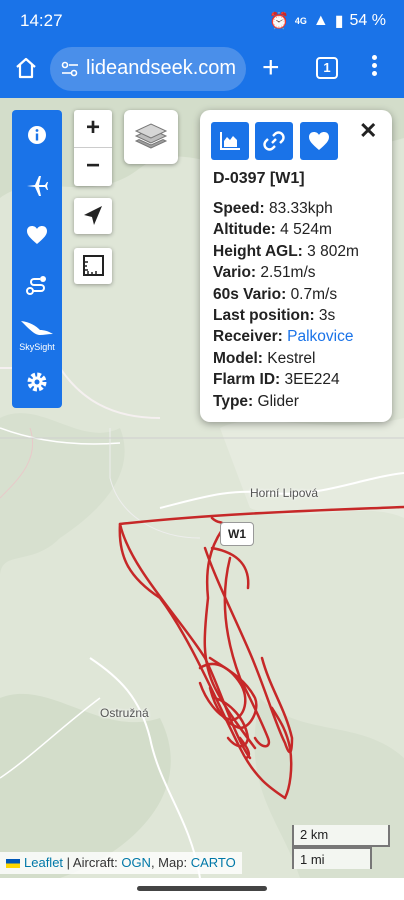 Image resolution: width=404 pixels, height=900 pixels. What do you see at coordinates (283, 337) in the screenshot?
I see `detail-receiver: Receiver: Palkovice` at bounding box center [283, 337].